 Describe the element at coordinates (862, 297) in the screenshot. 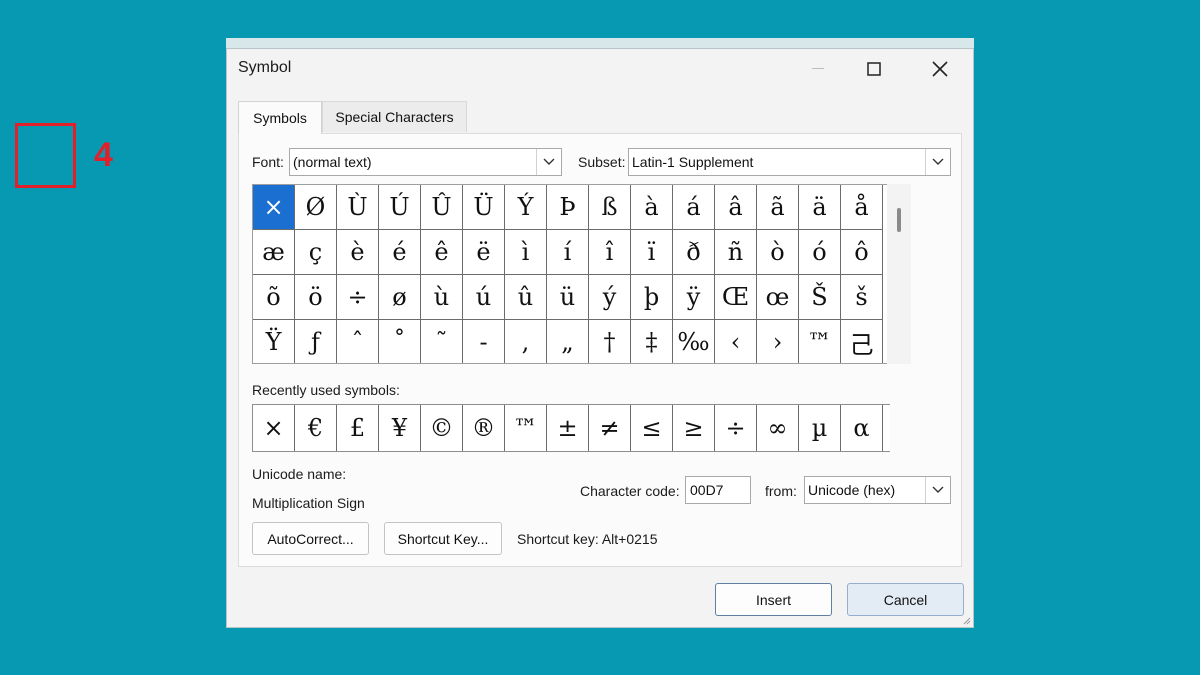

I see `symbol-cell: š` at that location.